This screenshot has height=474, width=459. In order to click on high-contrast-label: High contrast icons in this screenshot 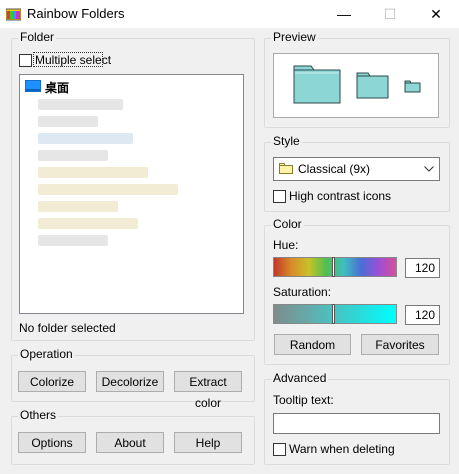, I will do `click(340, 196)`.